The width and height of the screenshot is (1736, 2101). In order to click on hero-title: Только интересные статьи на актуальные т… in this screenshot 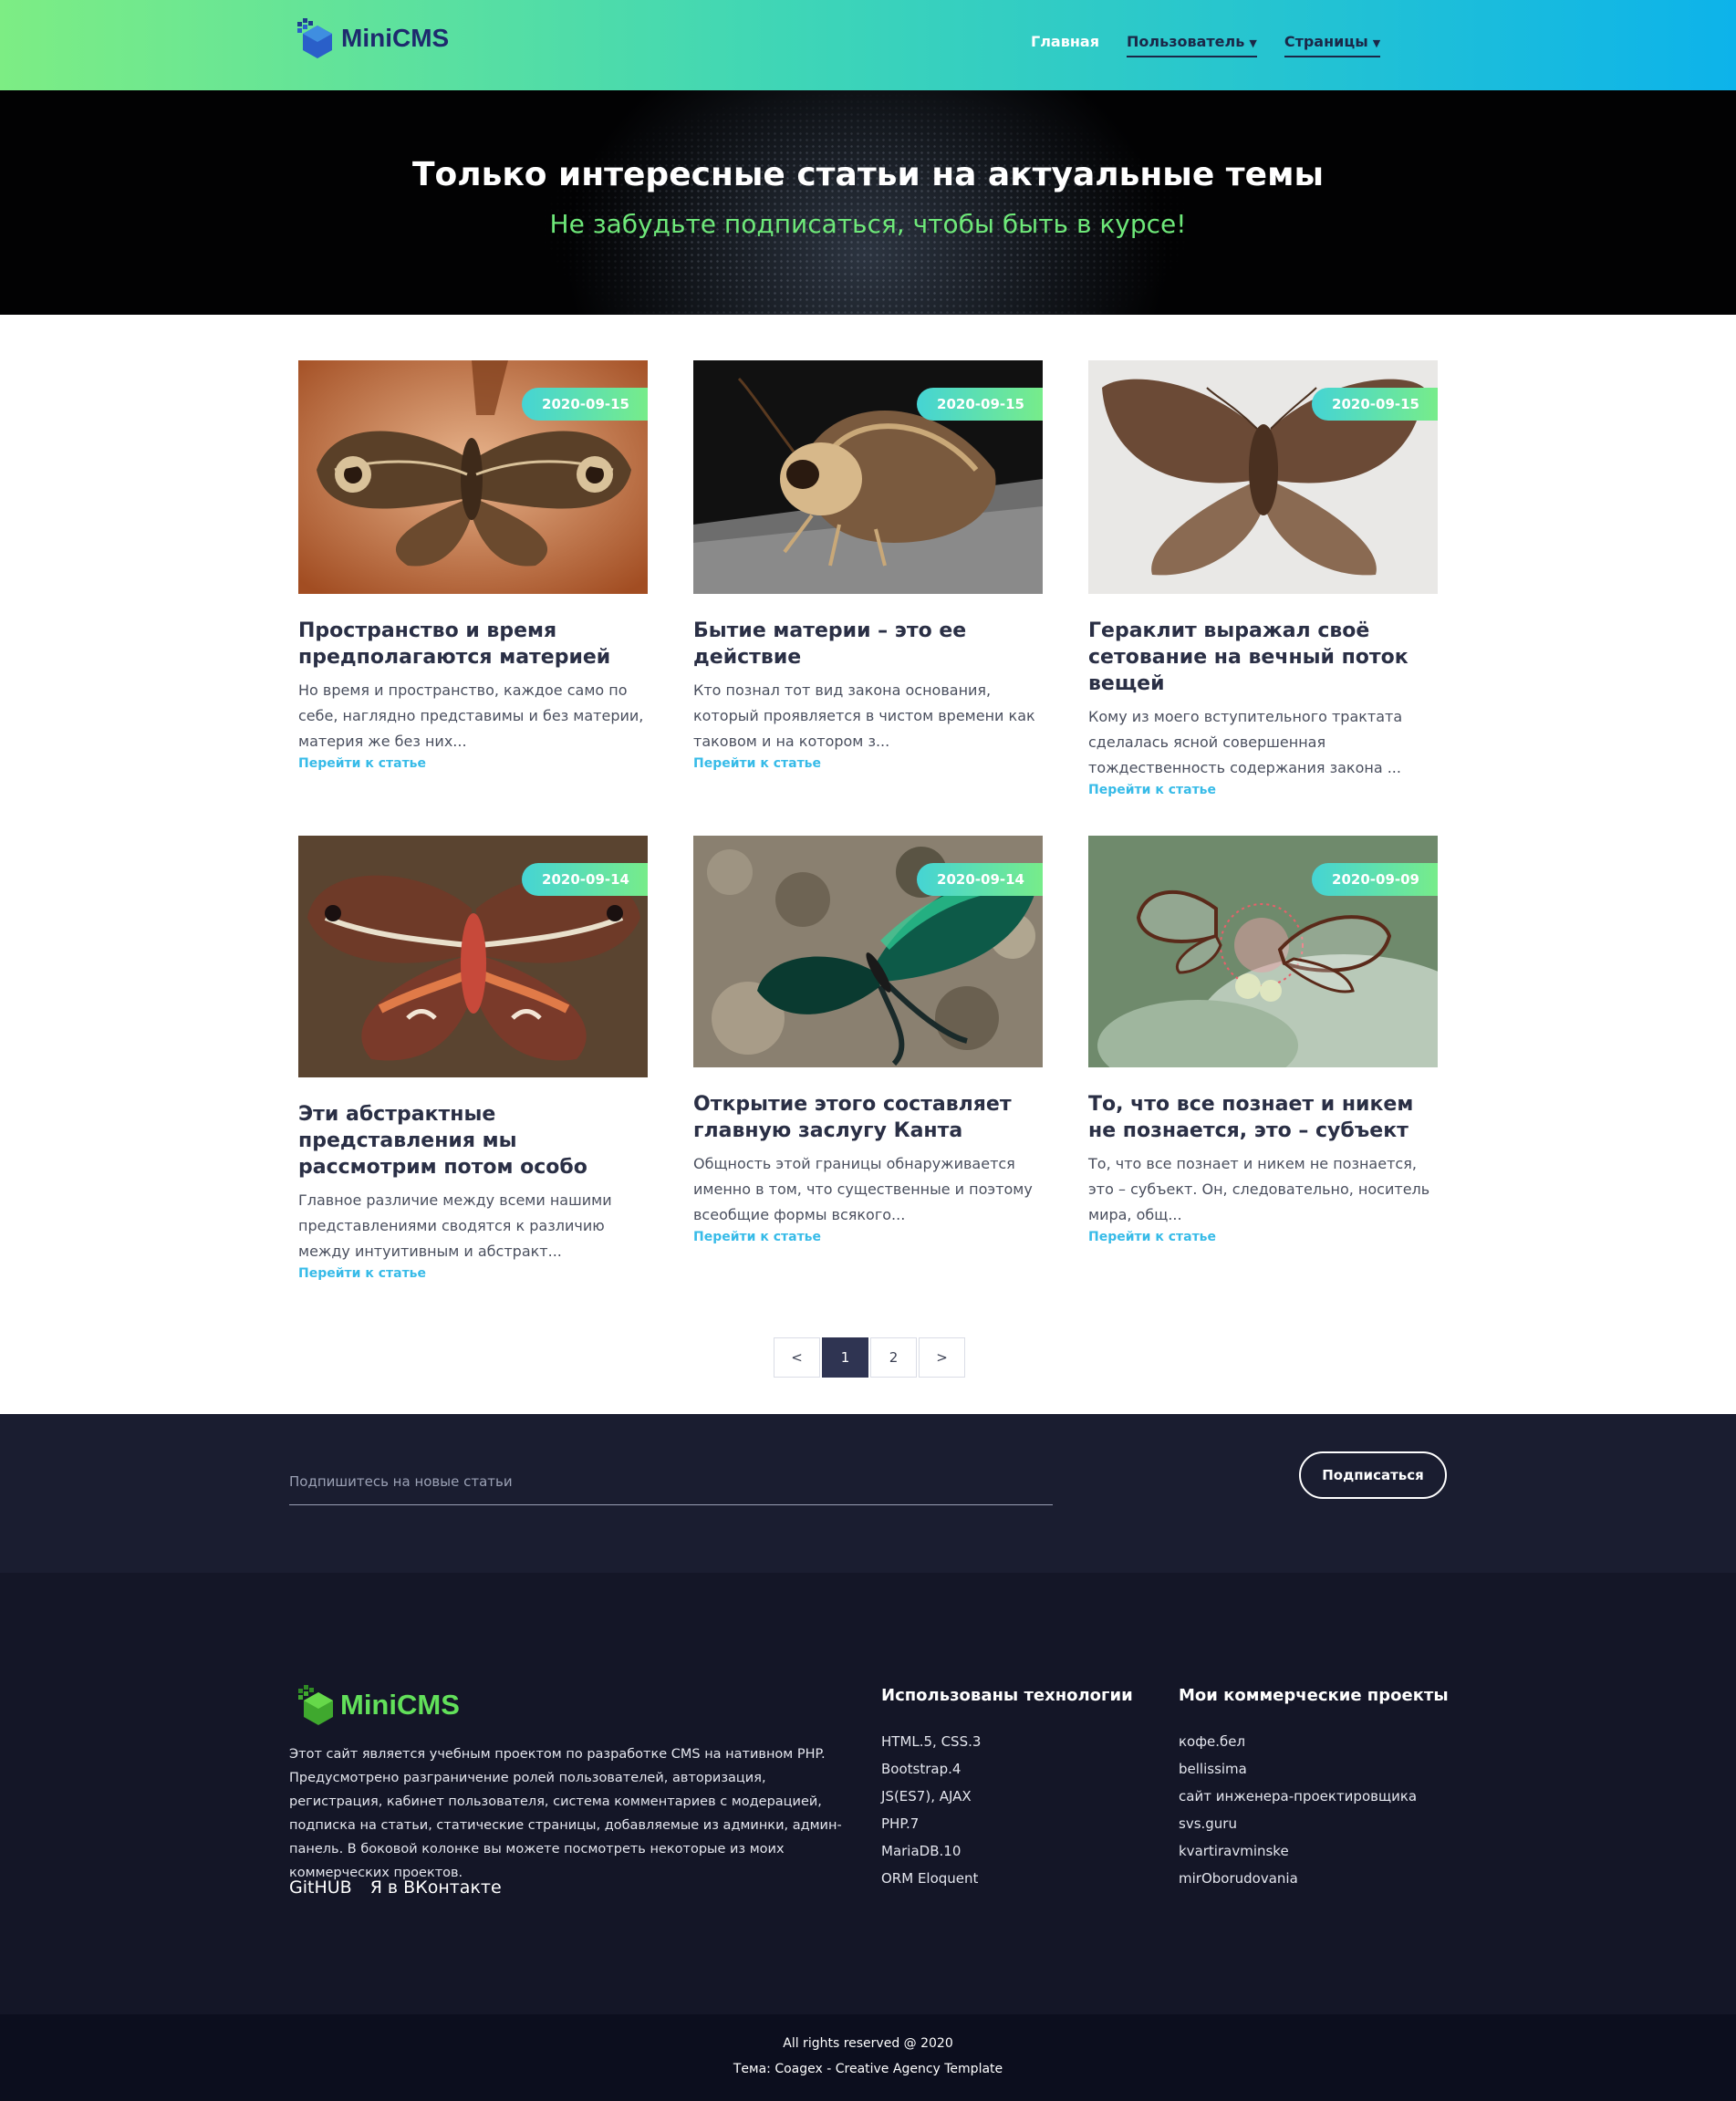, I will do `click(868, 174)`.